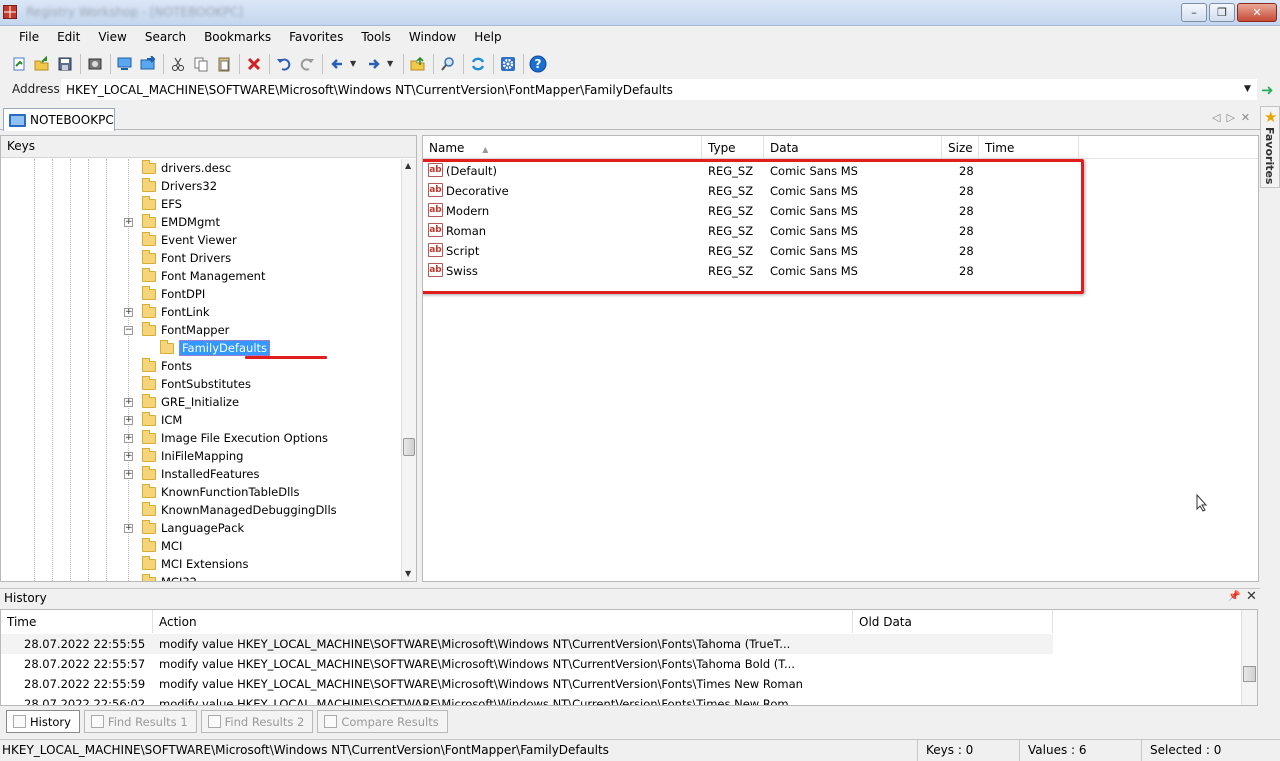  Describe the element at coordinates (382, 721) in the screenshot. I see `tab-compare-results: Compare Results` at that location.